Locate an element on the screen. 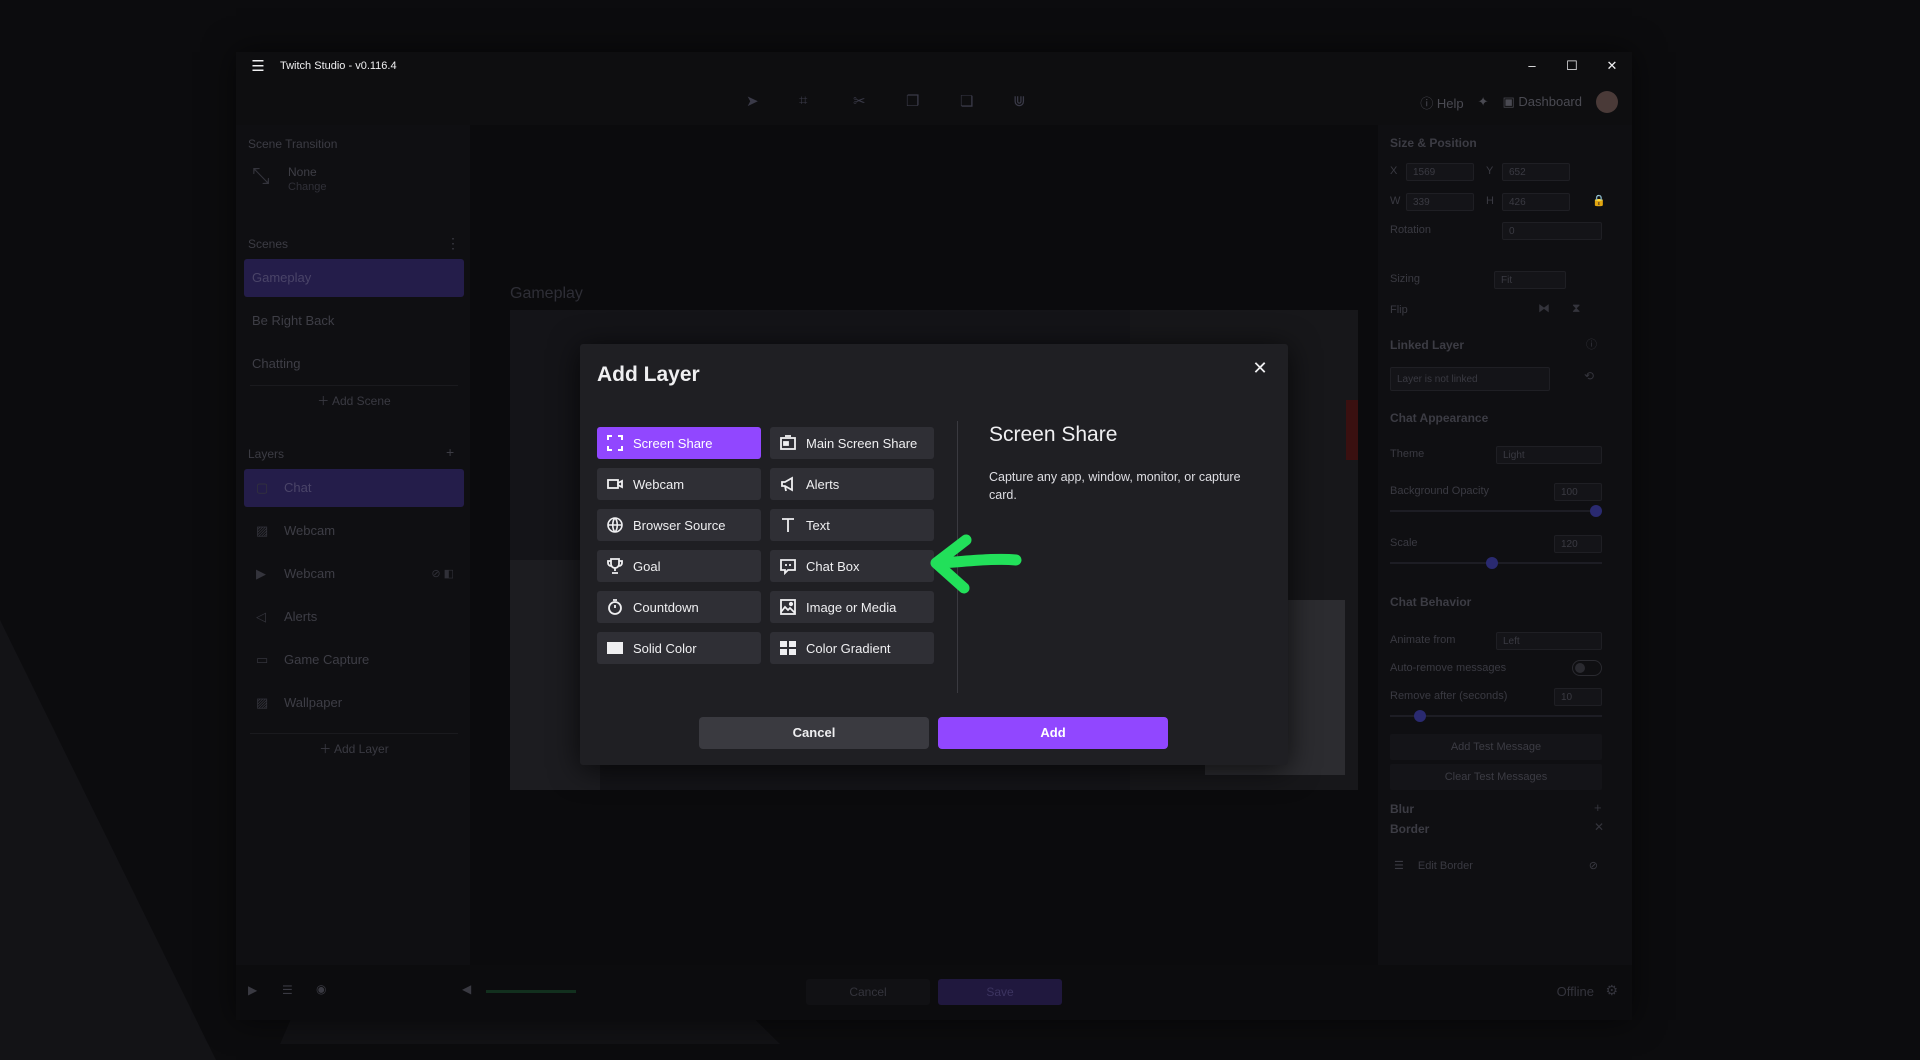  clear-test-messages-button: Clear Test Messages is located at coordinates (1496, 777).